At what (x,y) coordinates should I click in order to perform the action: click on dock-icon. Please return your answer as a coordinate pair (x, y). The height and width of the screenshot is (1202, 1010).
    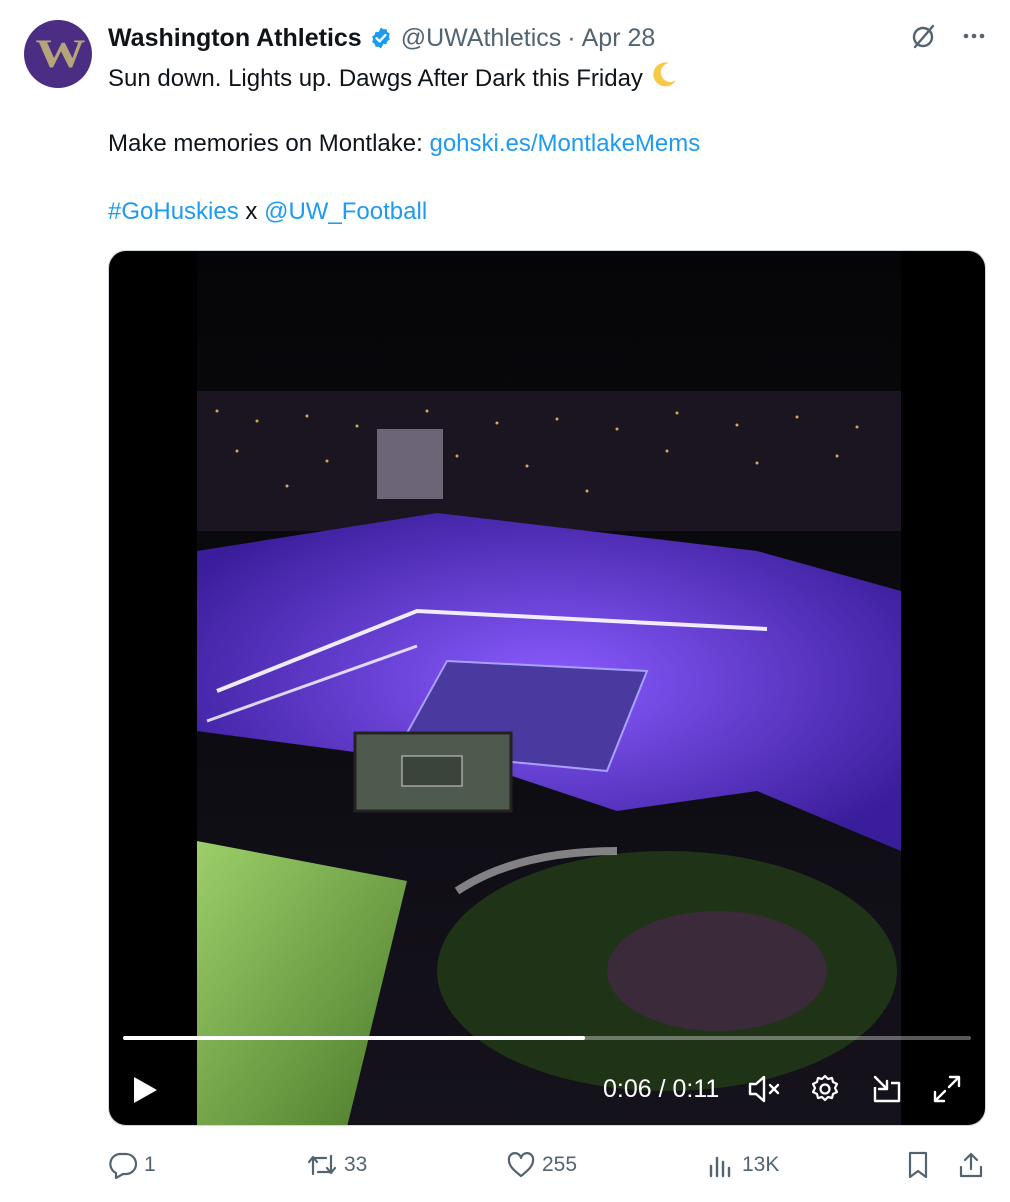
    Looking at the image, I should click on (888, 1091).